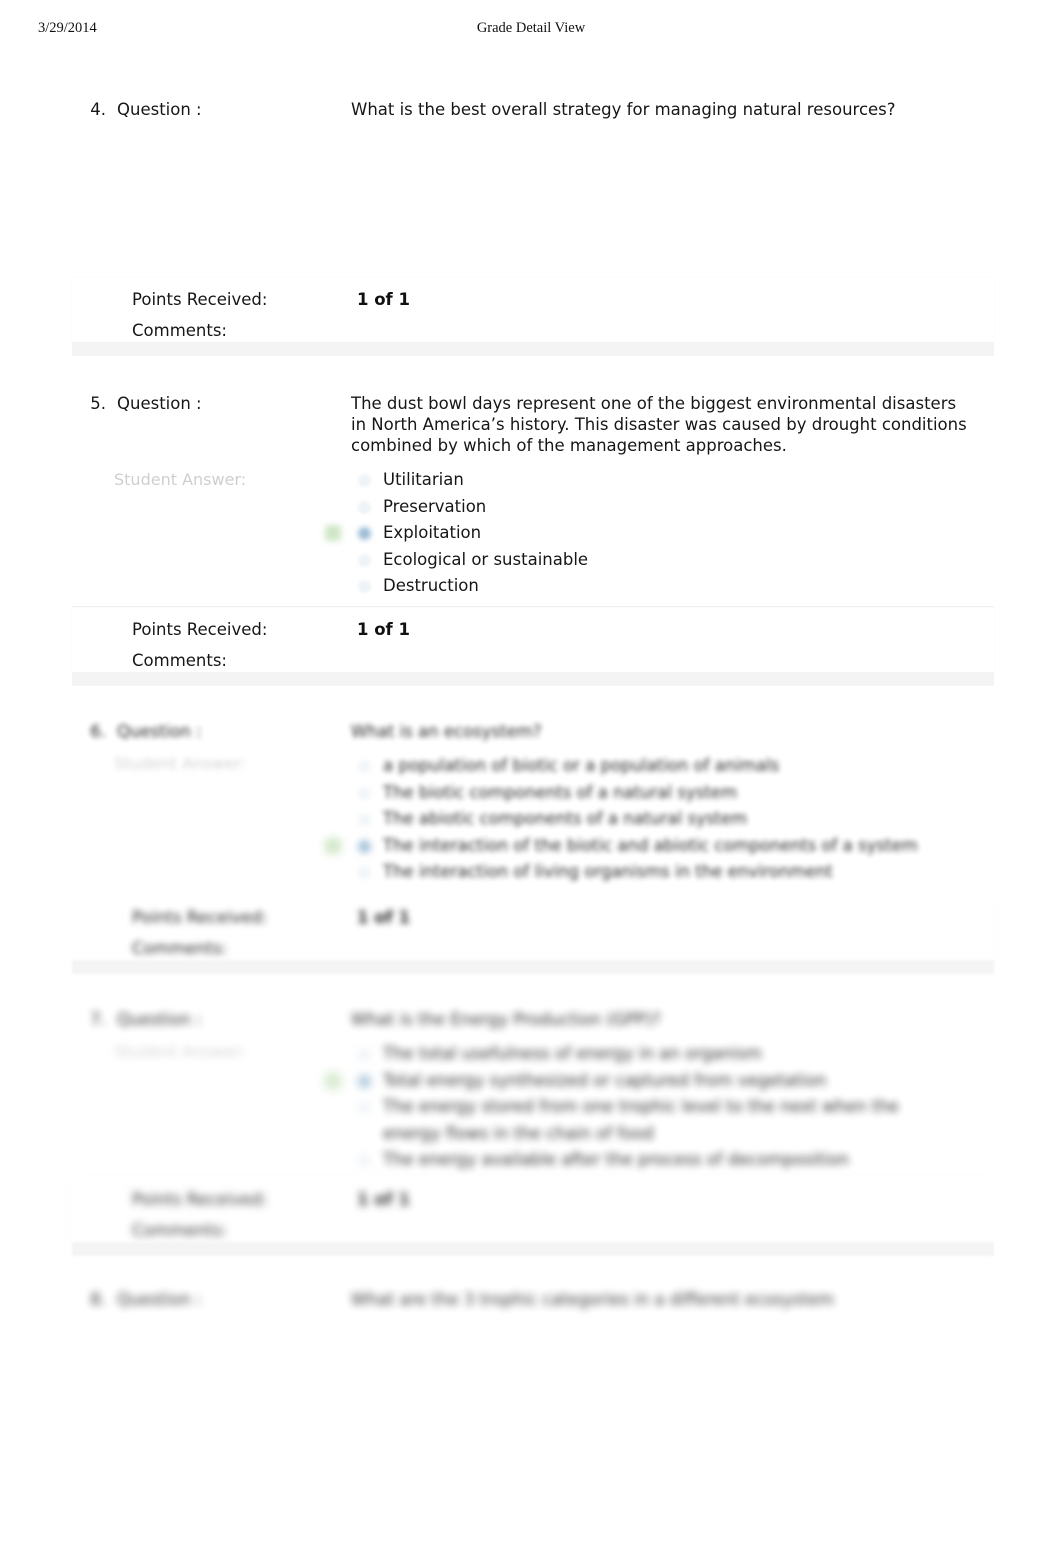  Describe the element at coordinates (98, 731) in the screenshot. I see `question-number: 6.` at that location.